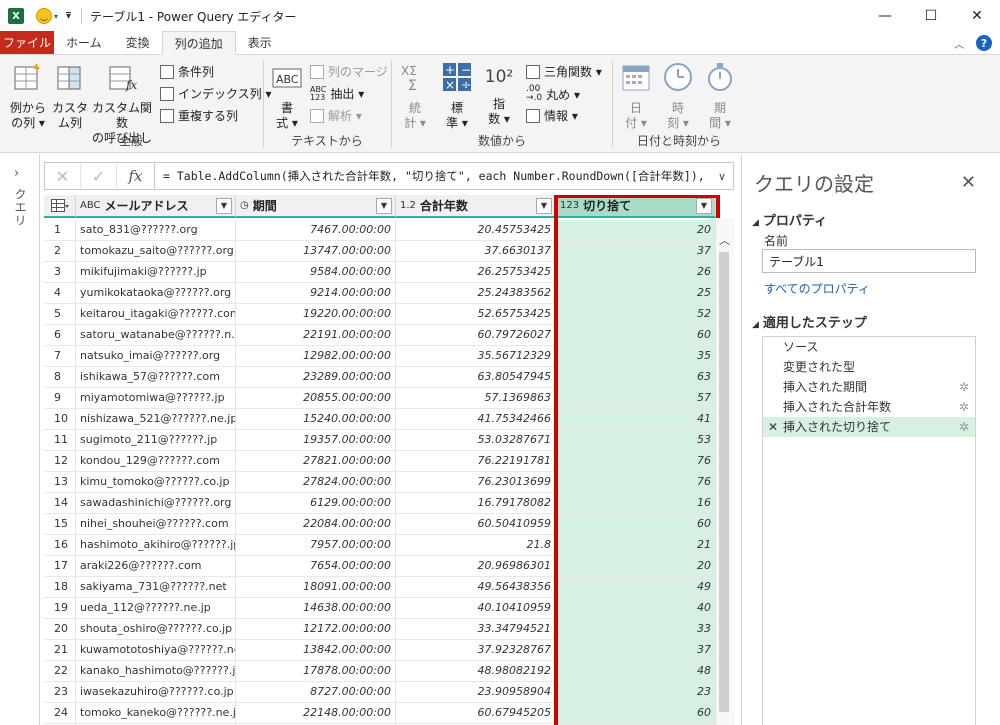  Describe the element at coordinates (959, 43) in the screenshot. I see `collapse-ribbon-icon: ︿` at that location.